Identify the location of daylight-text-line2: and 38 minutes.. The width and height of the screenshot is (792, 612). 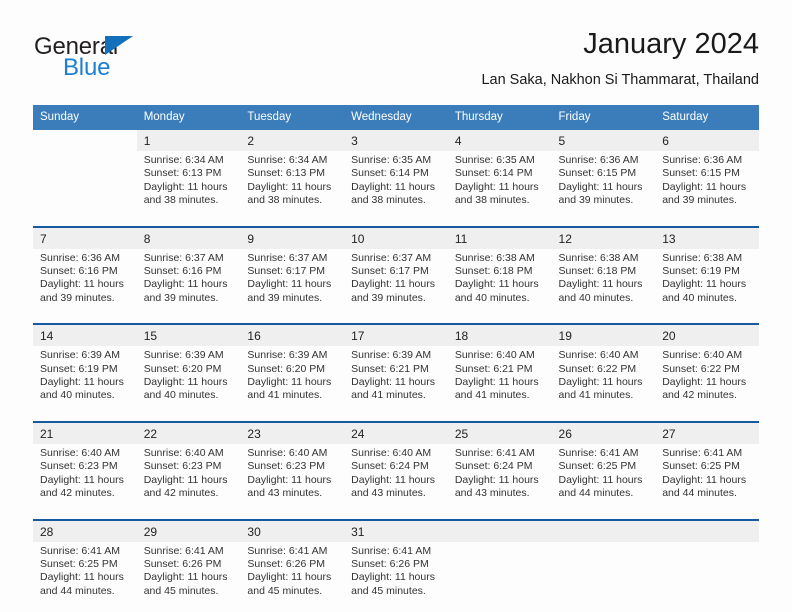
(285, 200).